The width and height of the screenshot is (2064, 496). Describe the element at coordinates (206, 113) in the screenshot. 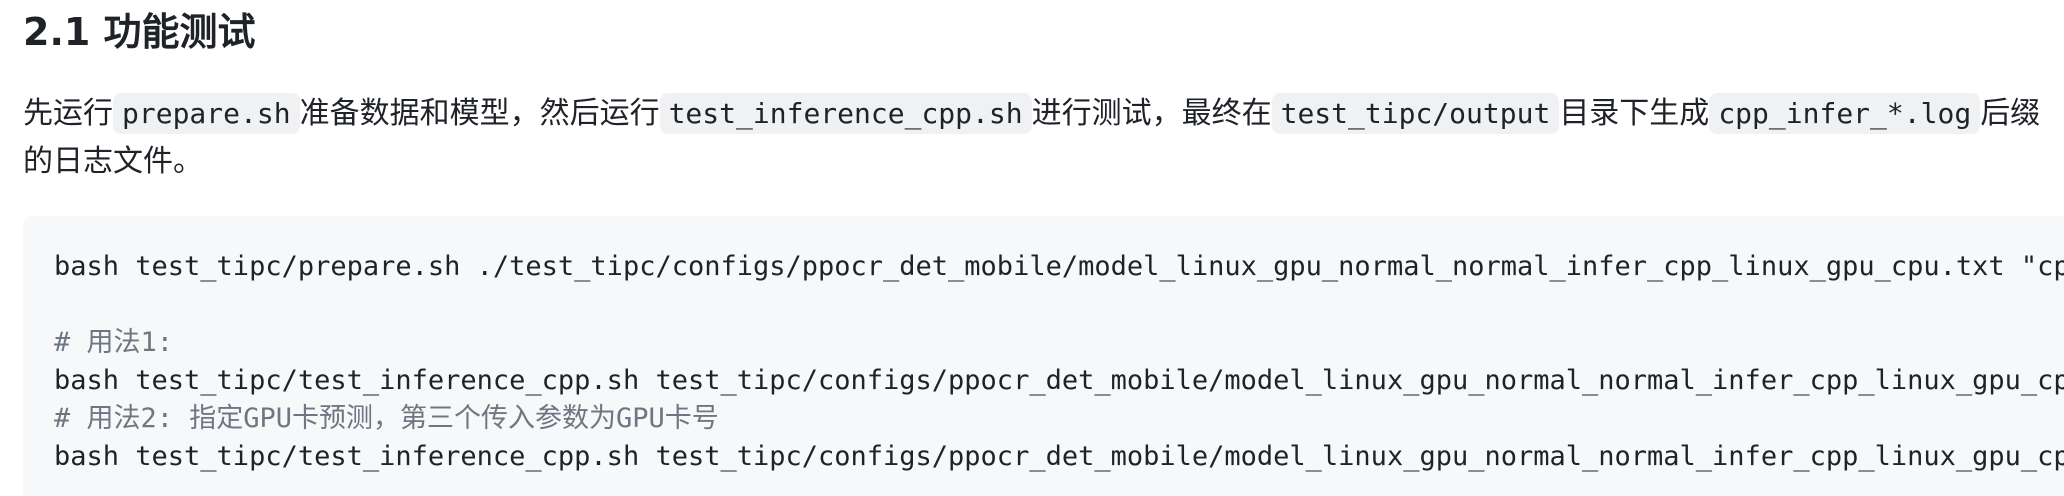

I see `inline-code-prepare-sh: prepare.sh` at that location.